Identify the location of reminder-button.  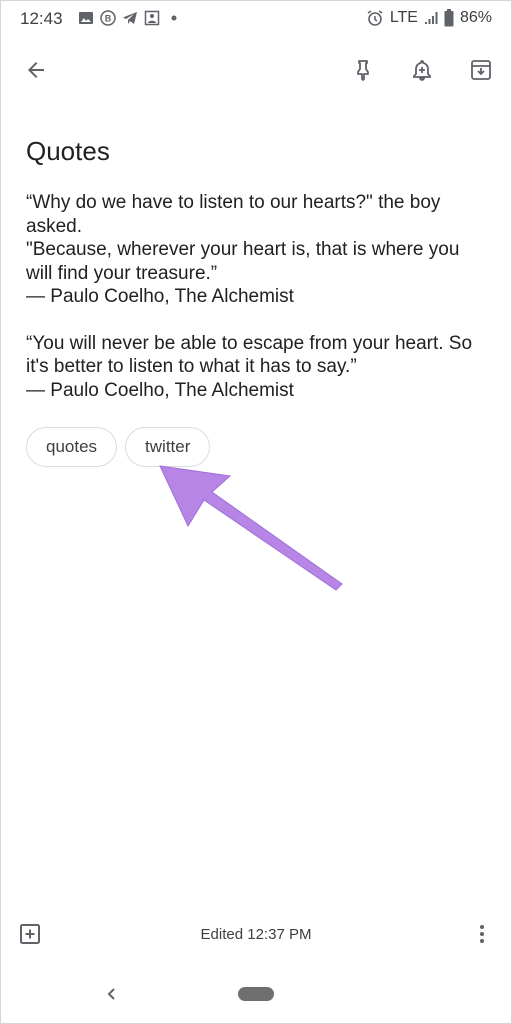
(422, 70).